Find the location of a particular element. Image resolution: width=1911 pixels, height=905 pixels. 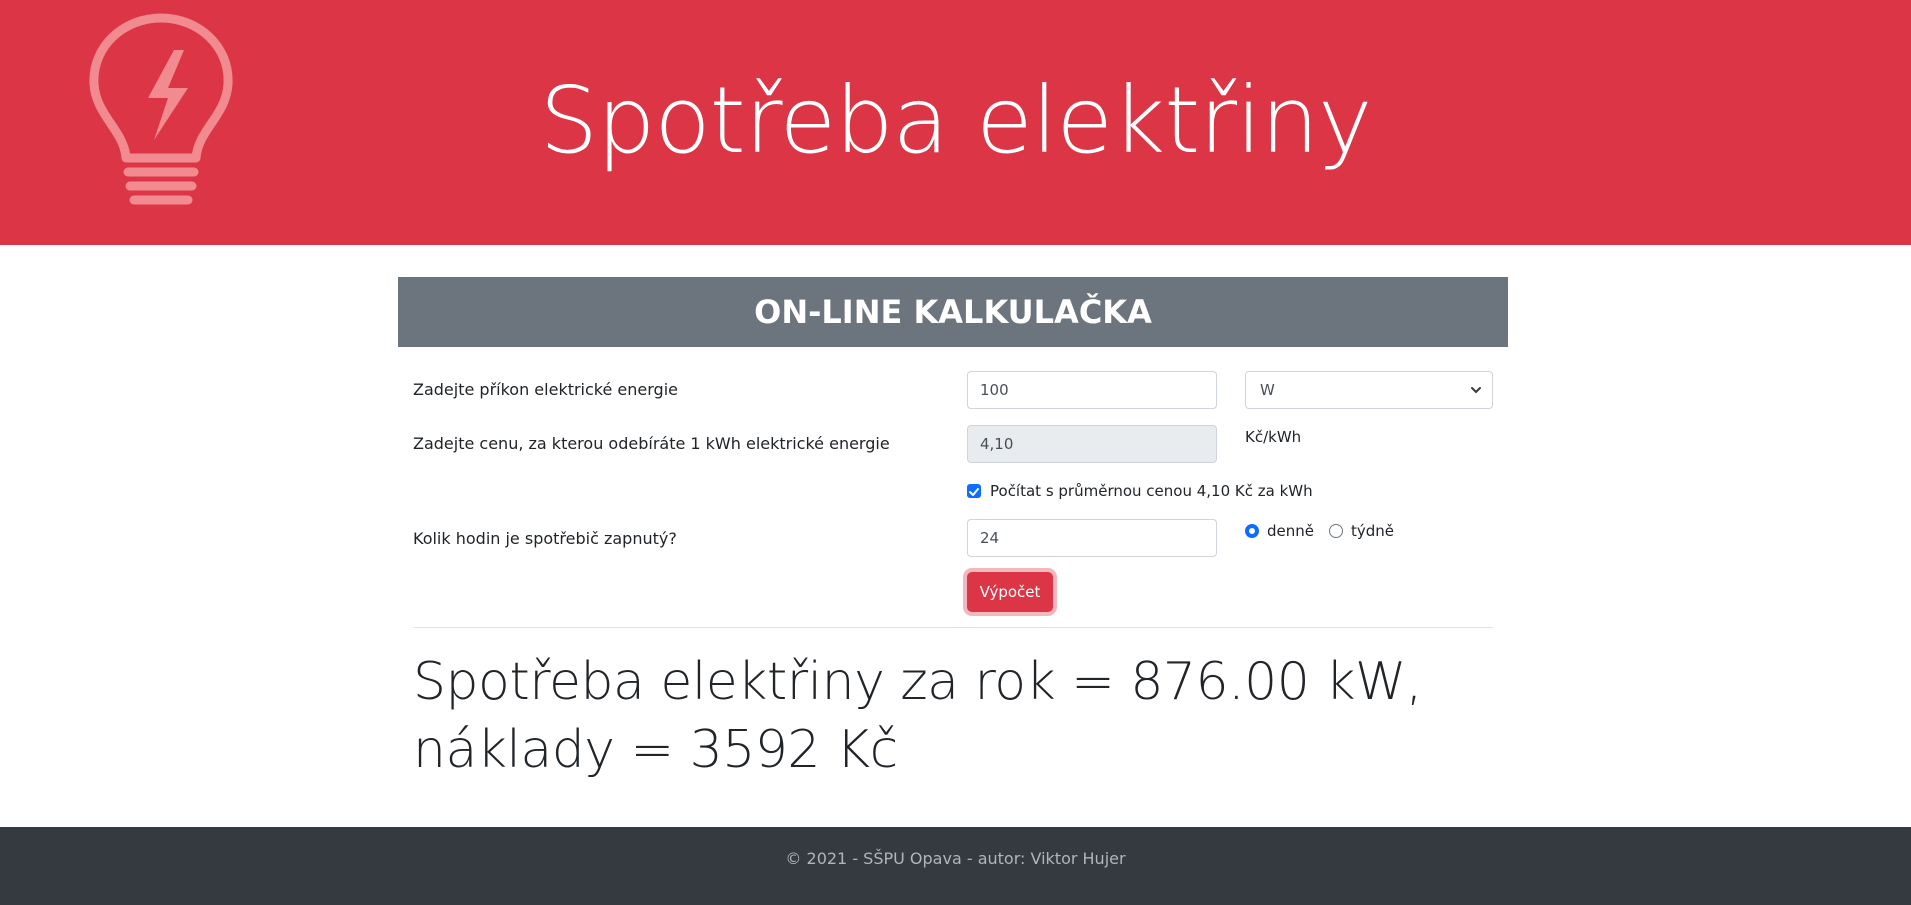

power-unit-value: W is located at coordinates (1267, 390).